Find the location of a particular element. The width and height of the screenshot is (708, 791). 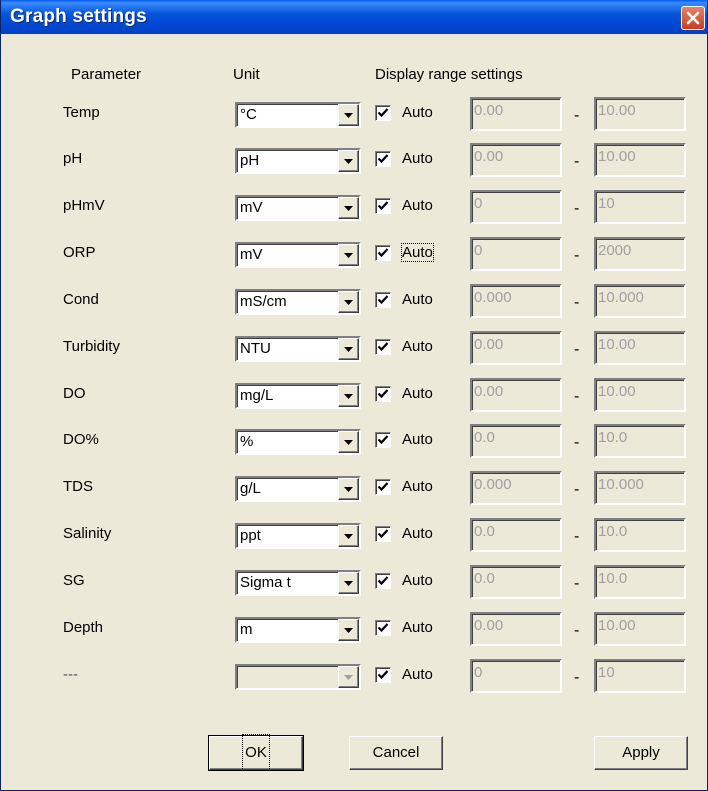

unit-select-sg: Sigma t is located at coordinates (298, 583).